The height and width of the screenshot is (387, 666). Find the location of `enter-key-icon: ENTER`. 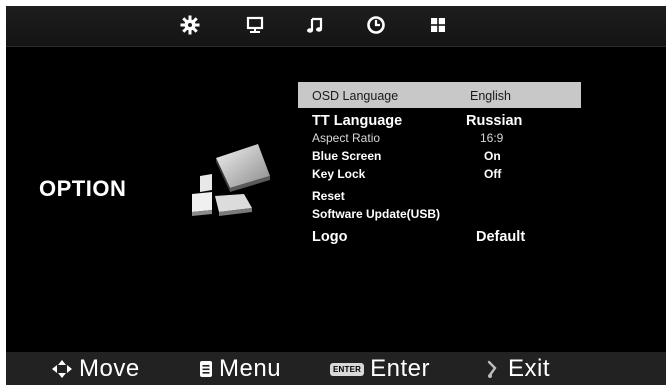

enter-key-icon: ENTER is located at coordinates (347, 369).